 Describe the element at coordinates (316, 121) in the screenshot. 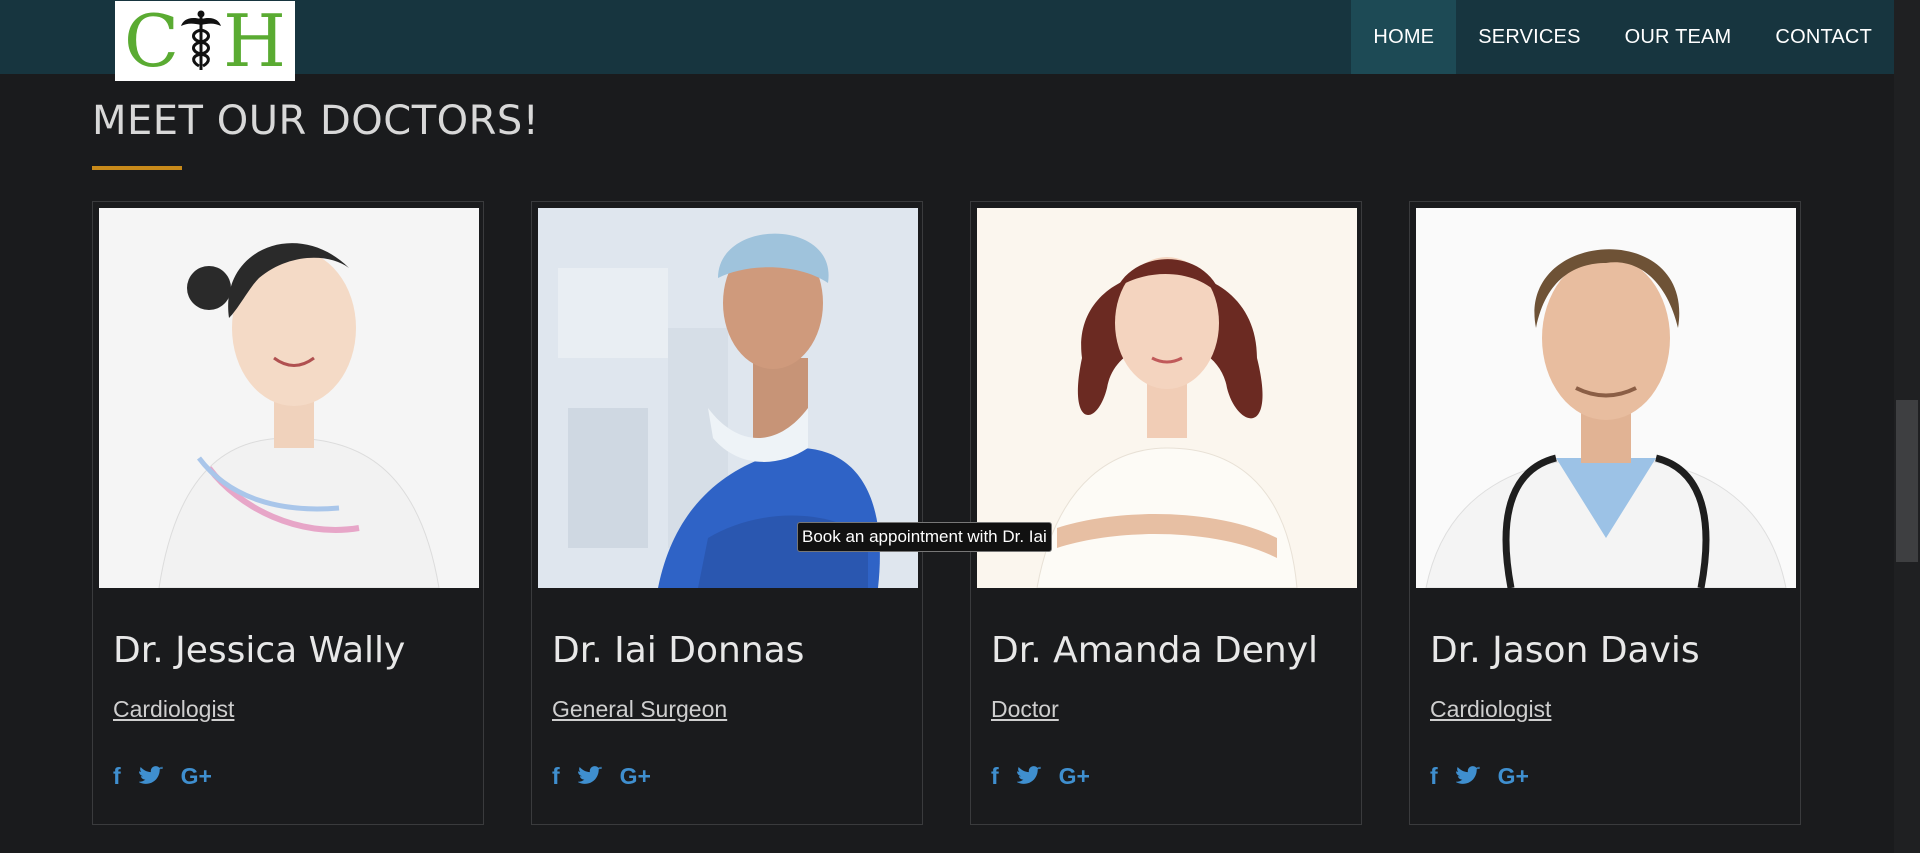

I see `section-title: MEET OUR DOCTORS!` at that location.